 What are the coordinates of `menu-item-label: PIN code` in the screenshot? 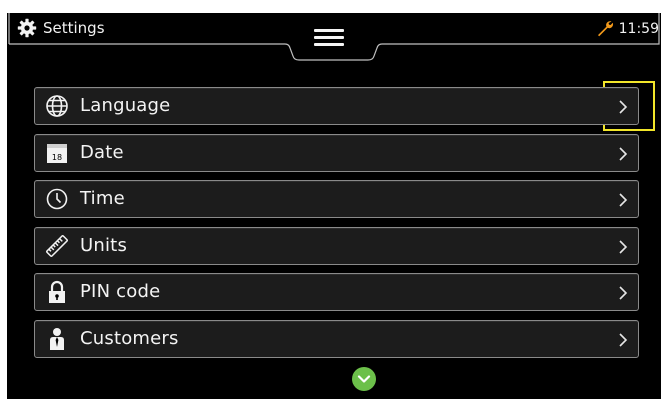 It's located at (120, 291).